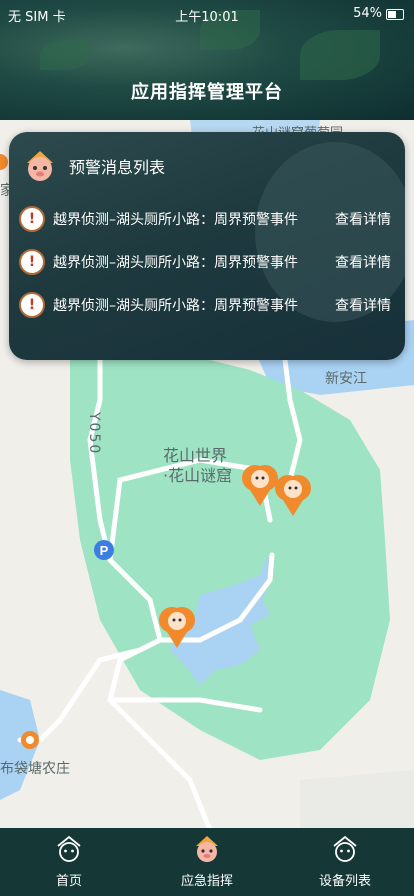  What do you see at coordinates (207, 17) in the screenshot?
I see `status-time: 上午10:01` at bounding box center [207, 17].